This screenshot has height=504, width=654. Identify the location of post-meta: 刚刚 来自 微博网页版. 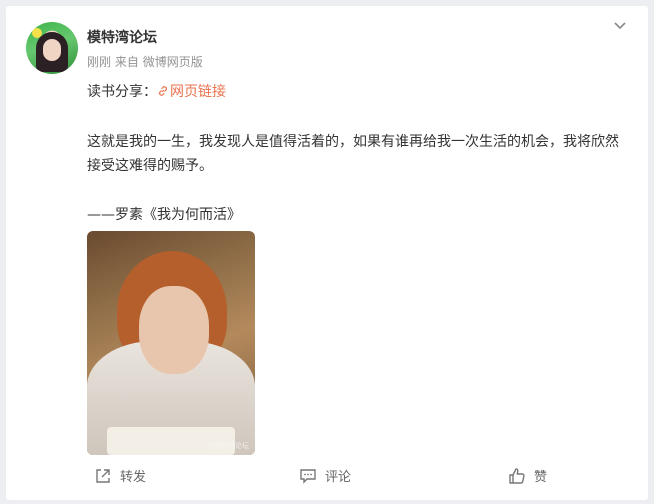
(145, 61).